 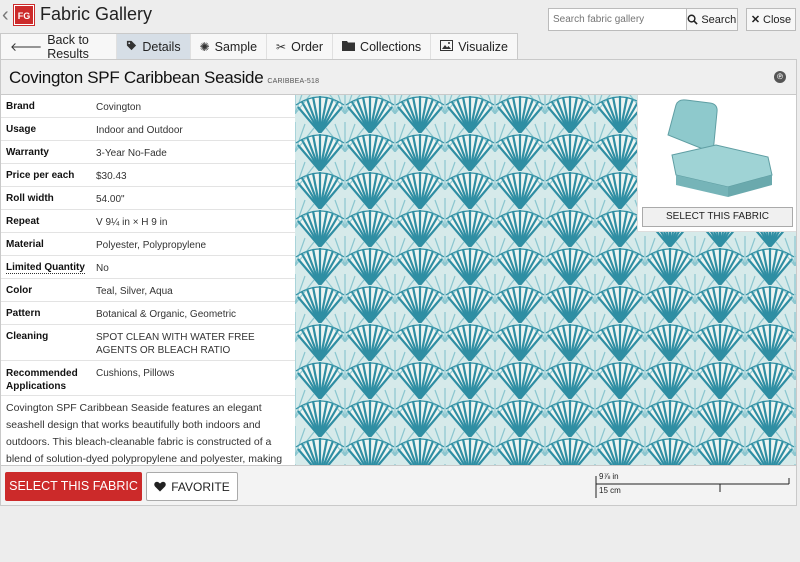 I want to click on chevron-left-icon: ‹, so click(x=5, y=15).